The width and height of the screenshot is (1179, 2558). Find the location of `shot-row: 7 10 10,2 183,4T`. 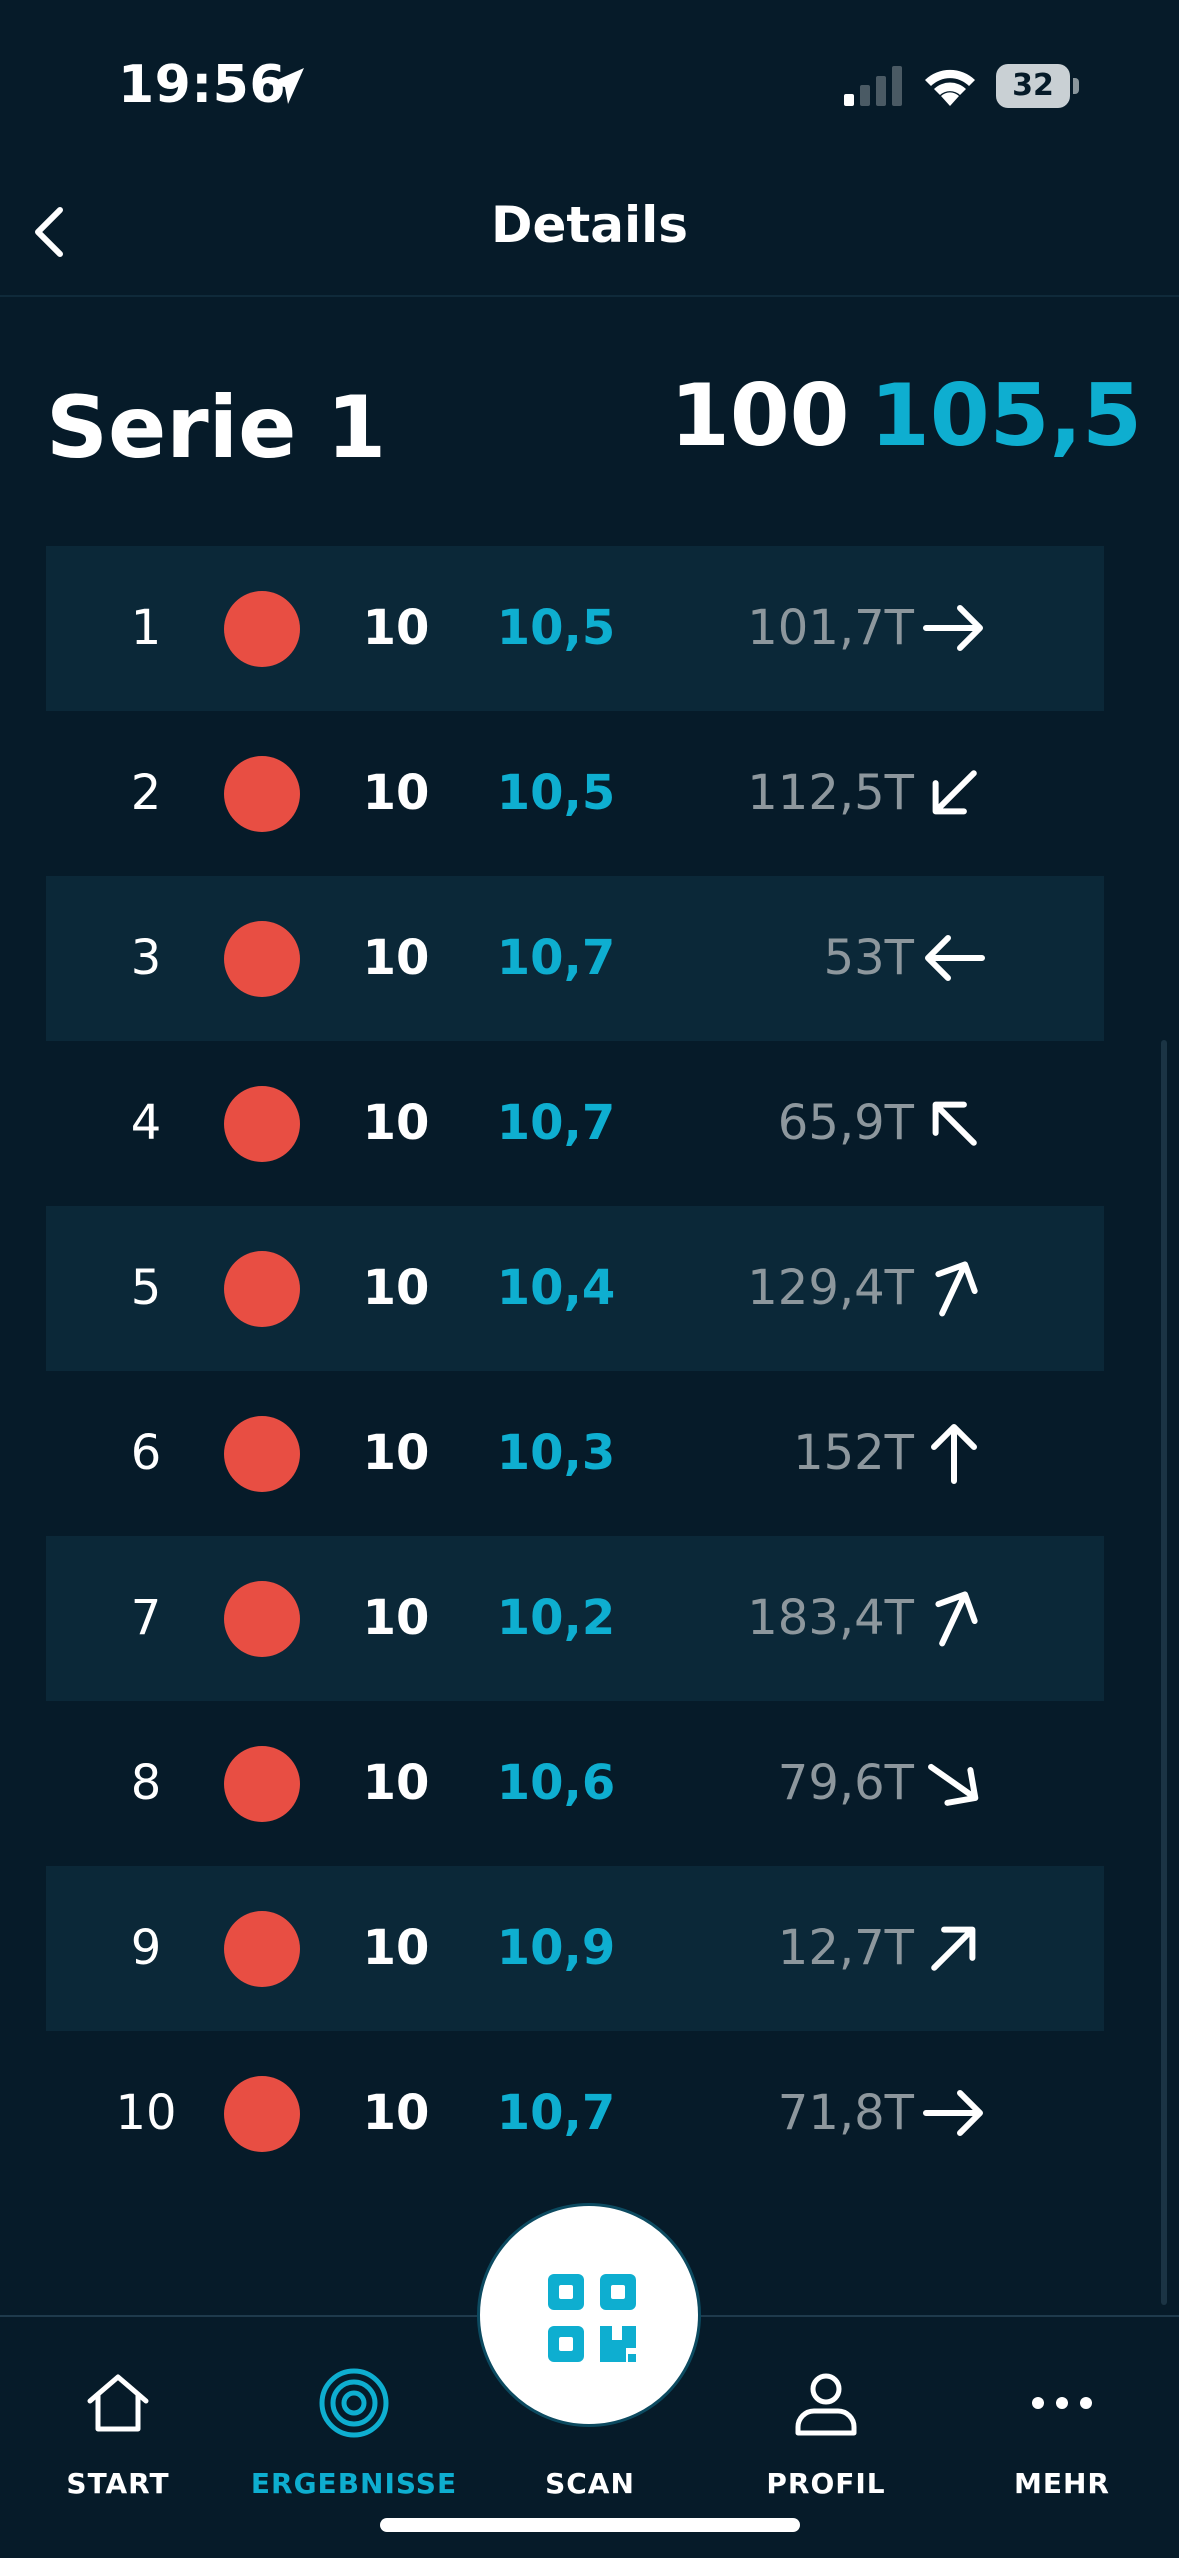

shot-row: 7 10 10,2 183,4T is located at coordinates (575, 1618).